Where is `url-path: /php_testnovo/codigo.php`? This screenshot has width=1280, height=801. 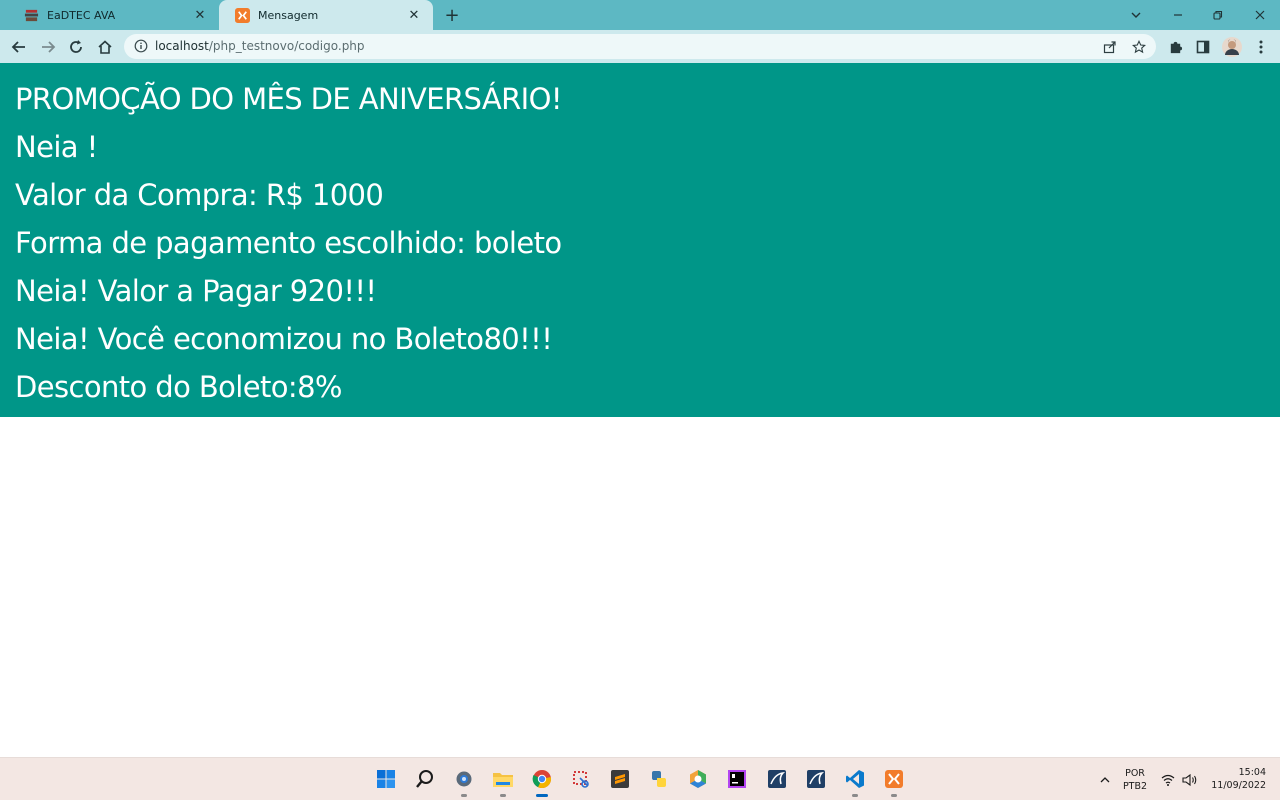
url-path: /php_testnovo/codigo.php is located at coordinates (286, 46).